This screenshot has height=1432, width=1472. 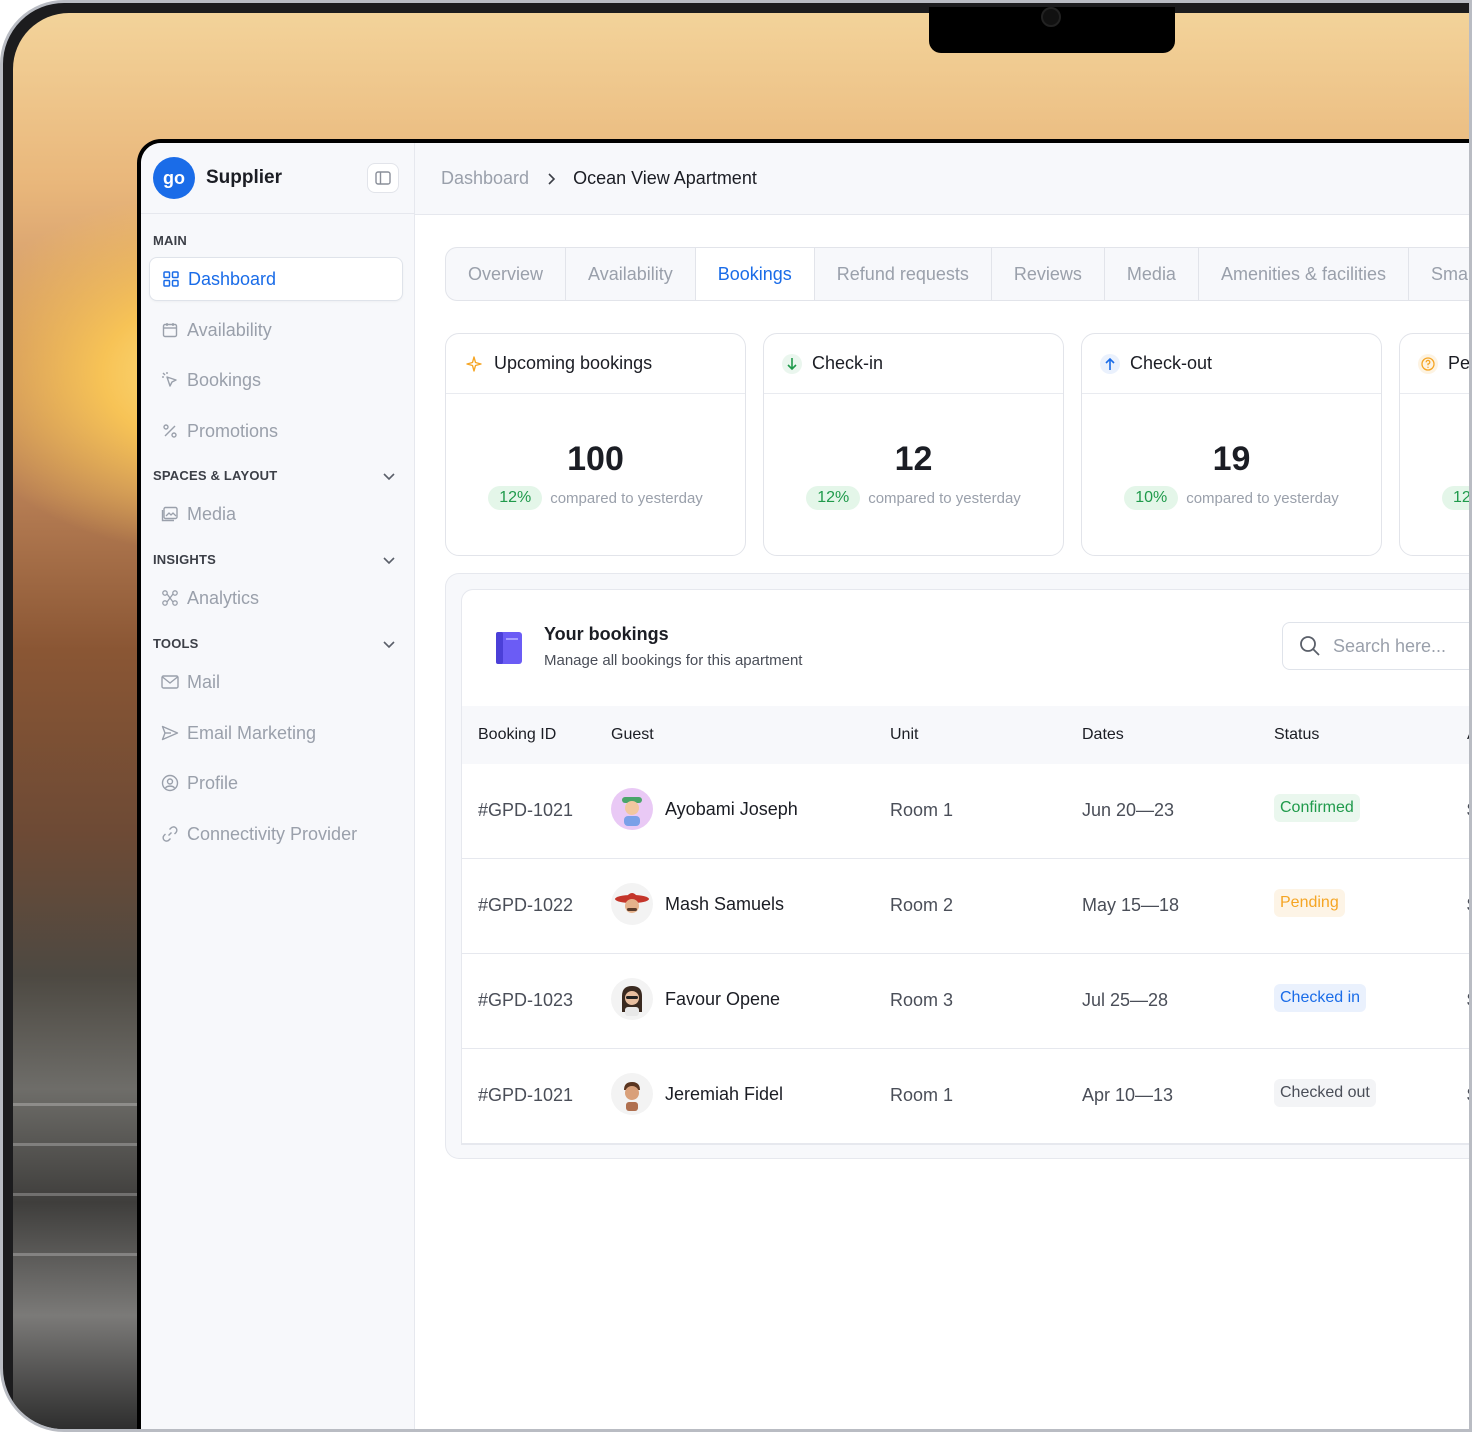 I want to click on brand: go Supplier, so click(x=217, y=178).